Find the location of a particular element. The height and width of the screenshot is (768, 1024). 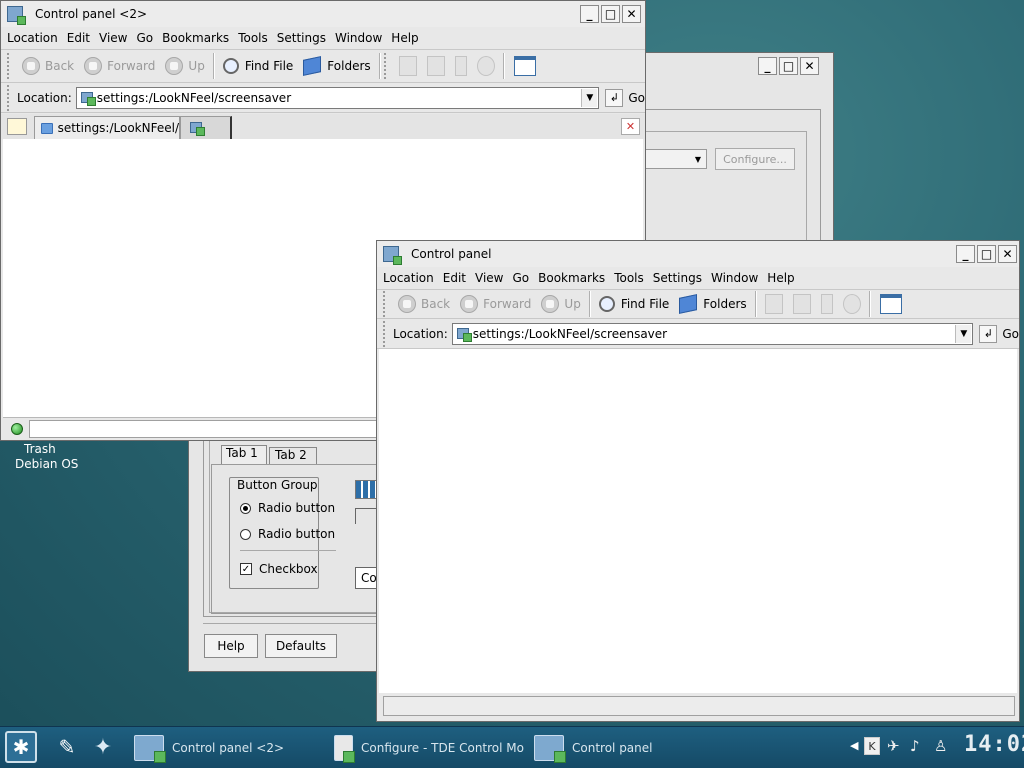

radio-button-1: Radio button is located at coordinates (287, 508).